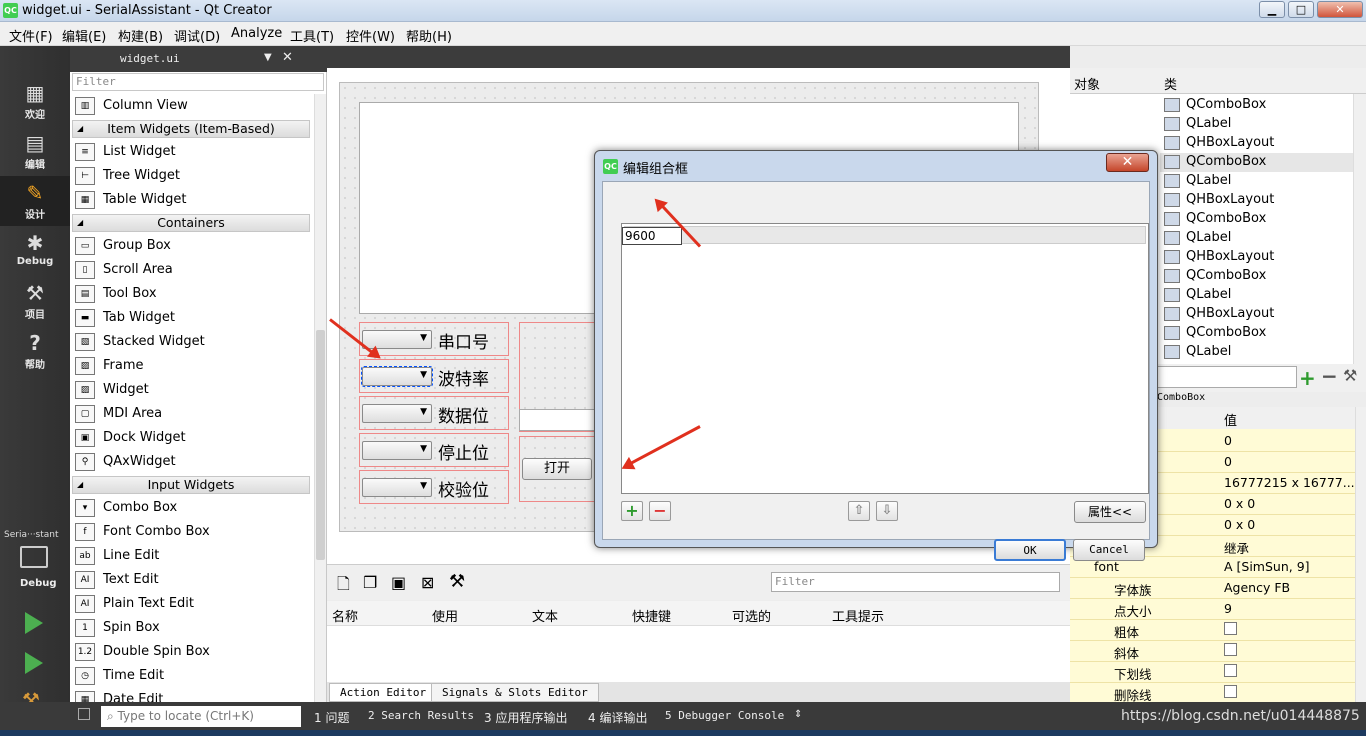 This screenshot has width=1366, height=736. Describe the element at coordinates (557, 469) in the screenshot. I see `open-port-button: 打开` at that location.